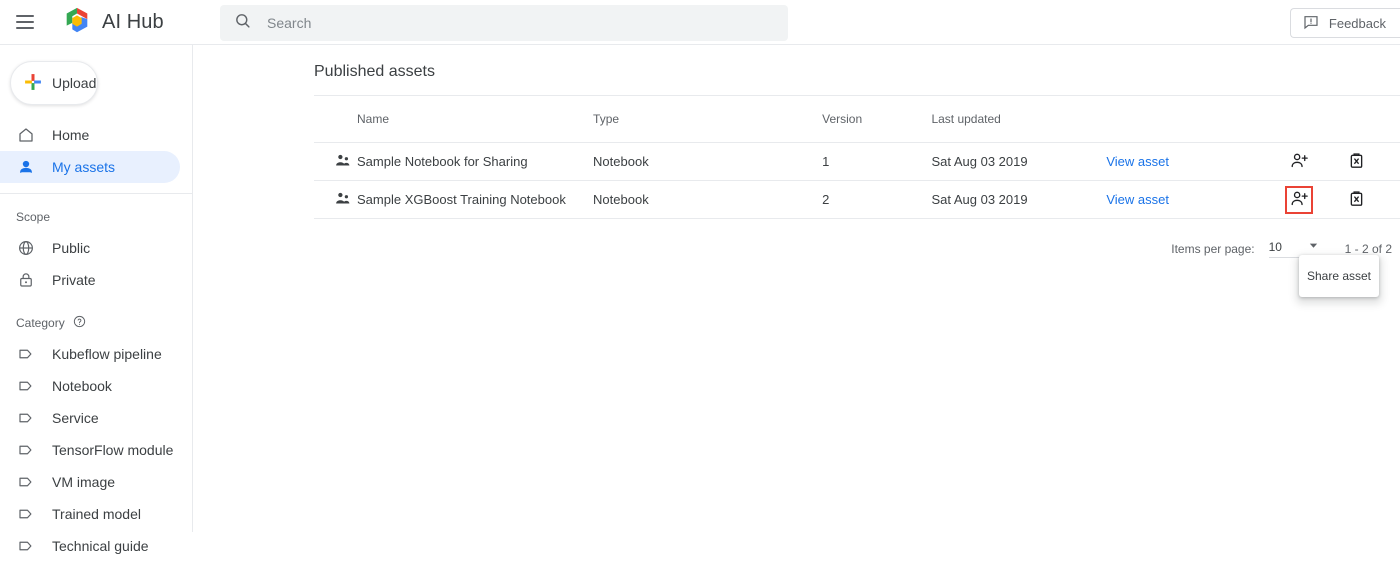 The height and width of the screenshot is (562, 1400). I want to click on column-header-share, so click(1314, 119).